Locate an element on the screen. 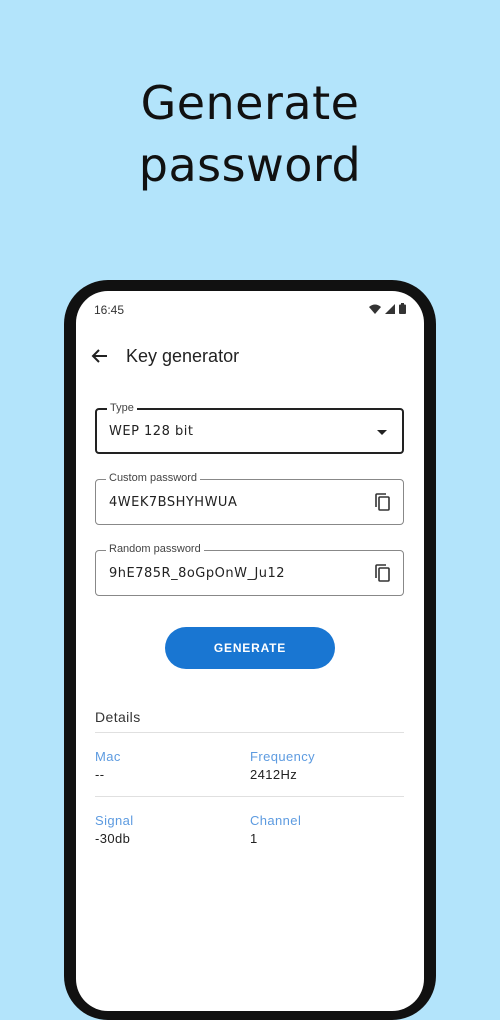 The image size is (500, 1020). type-select: Type WEP 128 bit is located at coordinates (249, 428).